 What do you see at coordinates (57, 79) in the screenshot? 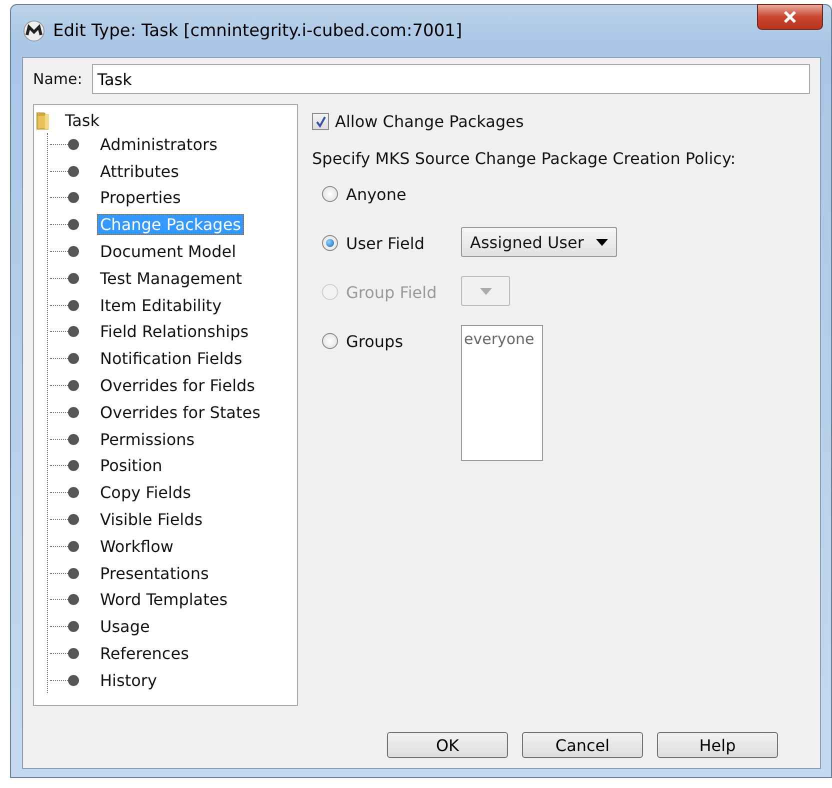
I see `name-label: Name:` at bounding box center [57, 79].